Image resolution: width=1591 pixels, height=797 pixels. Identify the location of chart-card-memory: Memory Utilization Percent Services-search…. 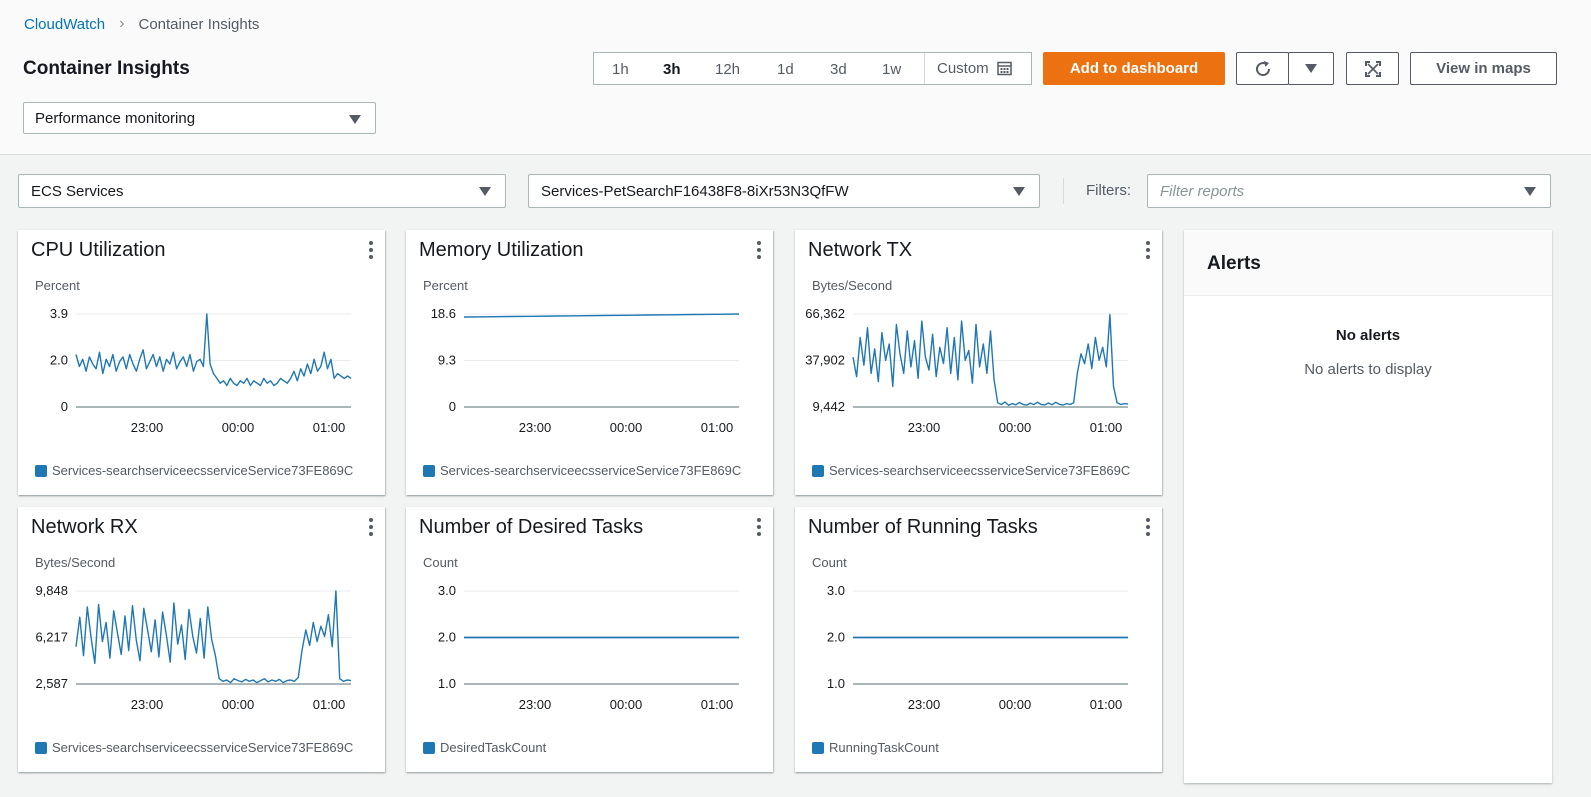
(589, 362).